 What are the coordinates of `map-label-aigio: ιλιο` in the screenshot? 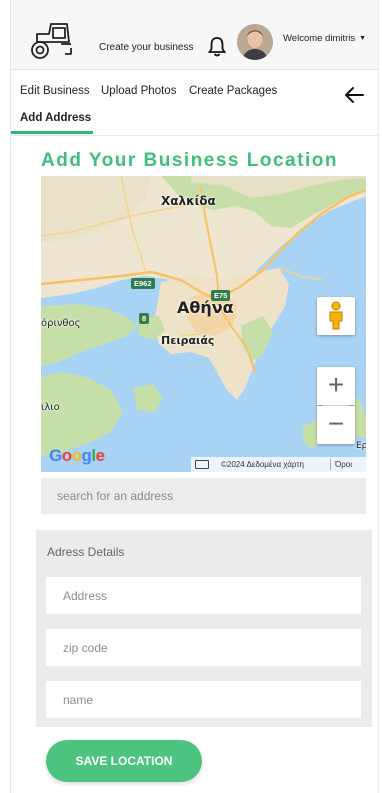 It's located at (50, 407).